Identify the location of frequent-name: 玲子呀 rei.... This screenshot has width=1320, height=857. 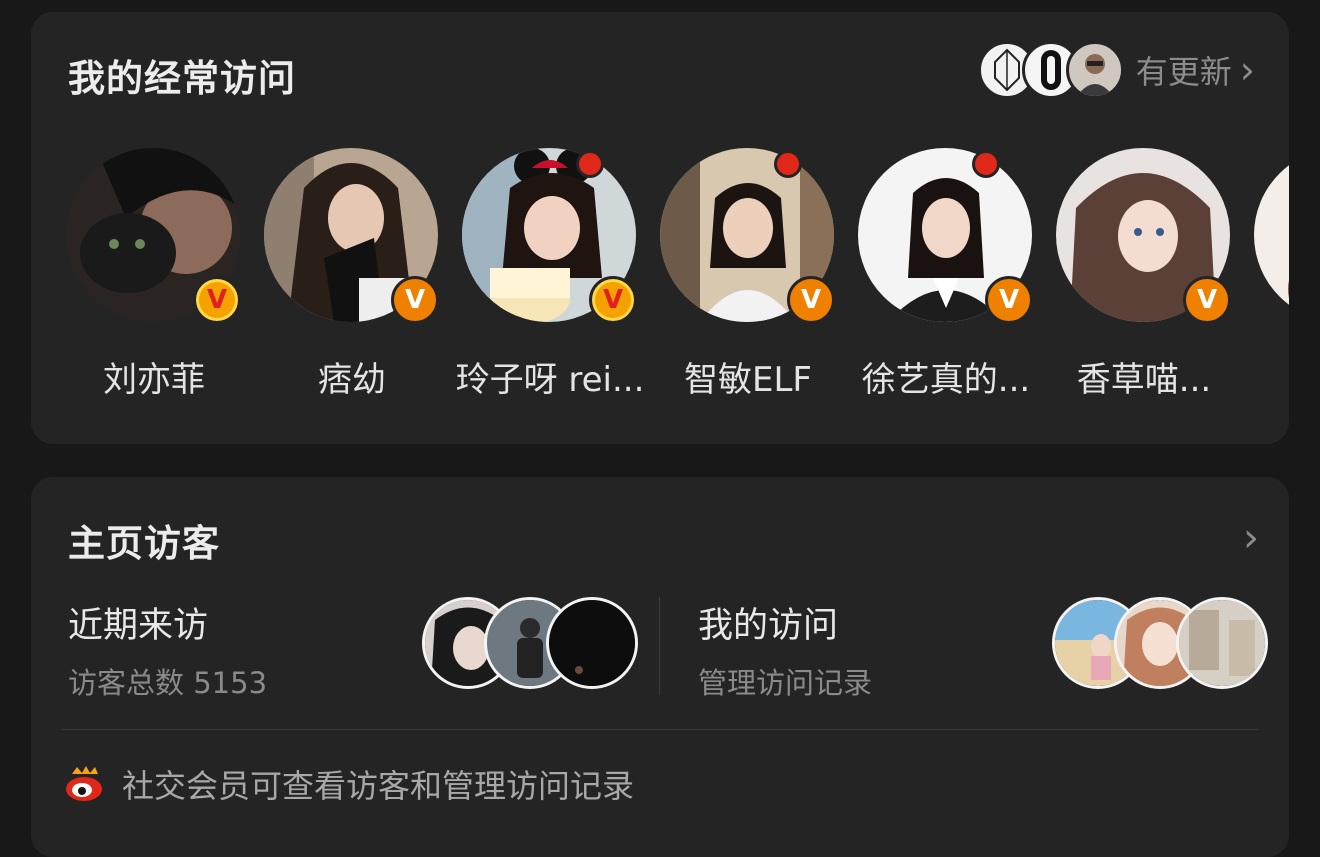
(550, 380).